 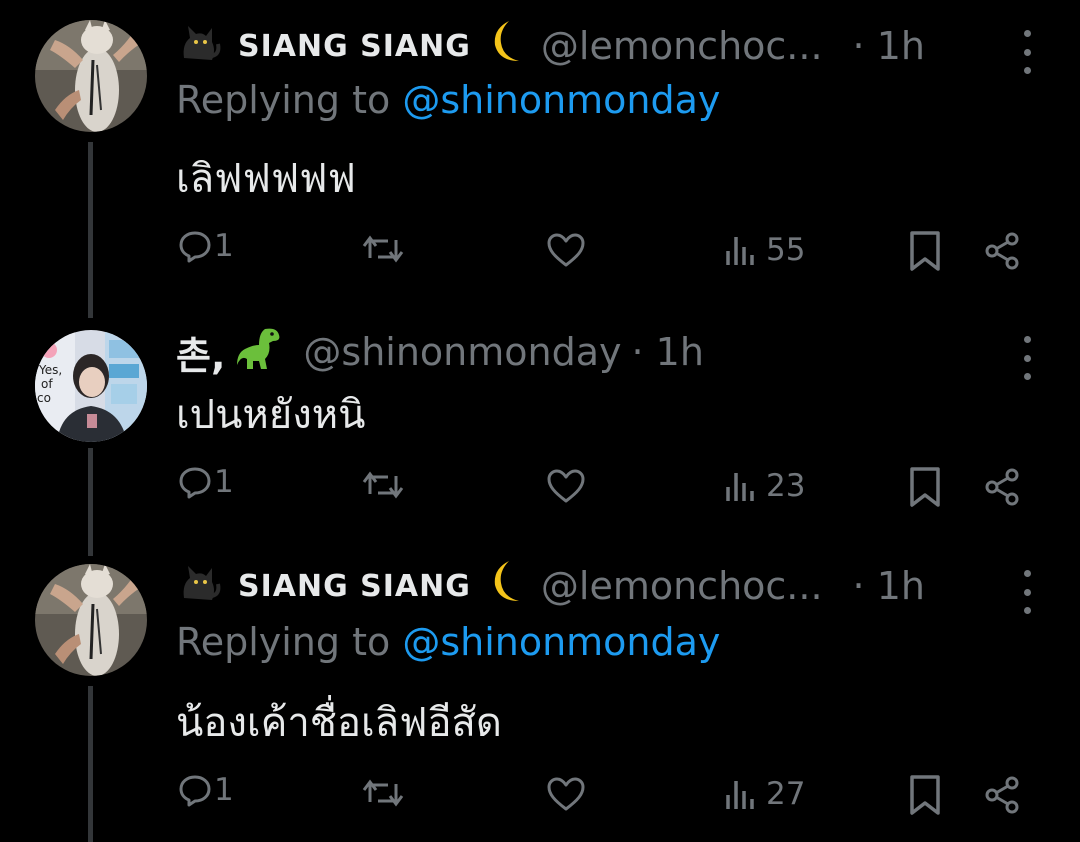 I want to click on svg-text: co, so click(x=44, y=398).